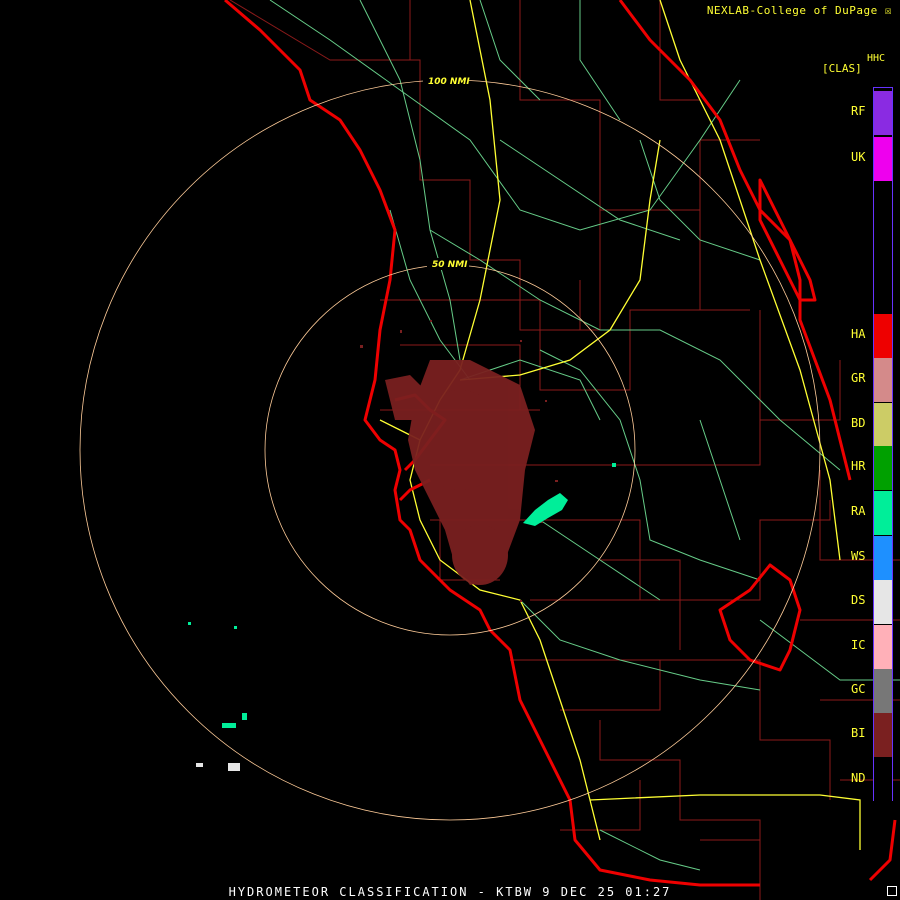  I want to click on legend-product-code: HHC, so click(876, 58).